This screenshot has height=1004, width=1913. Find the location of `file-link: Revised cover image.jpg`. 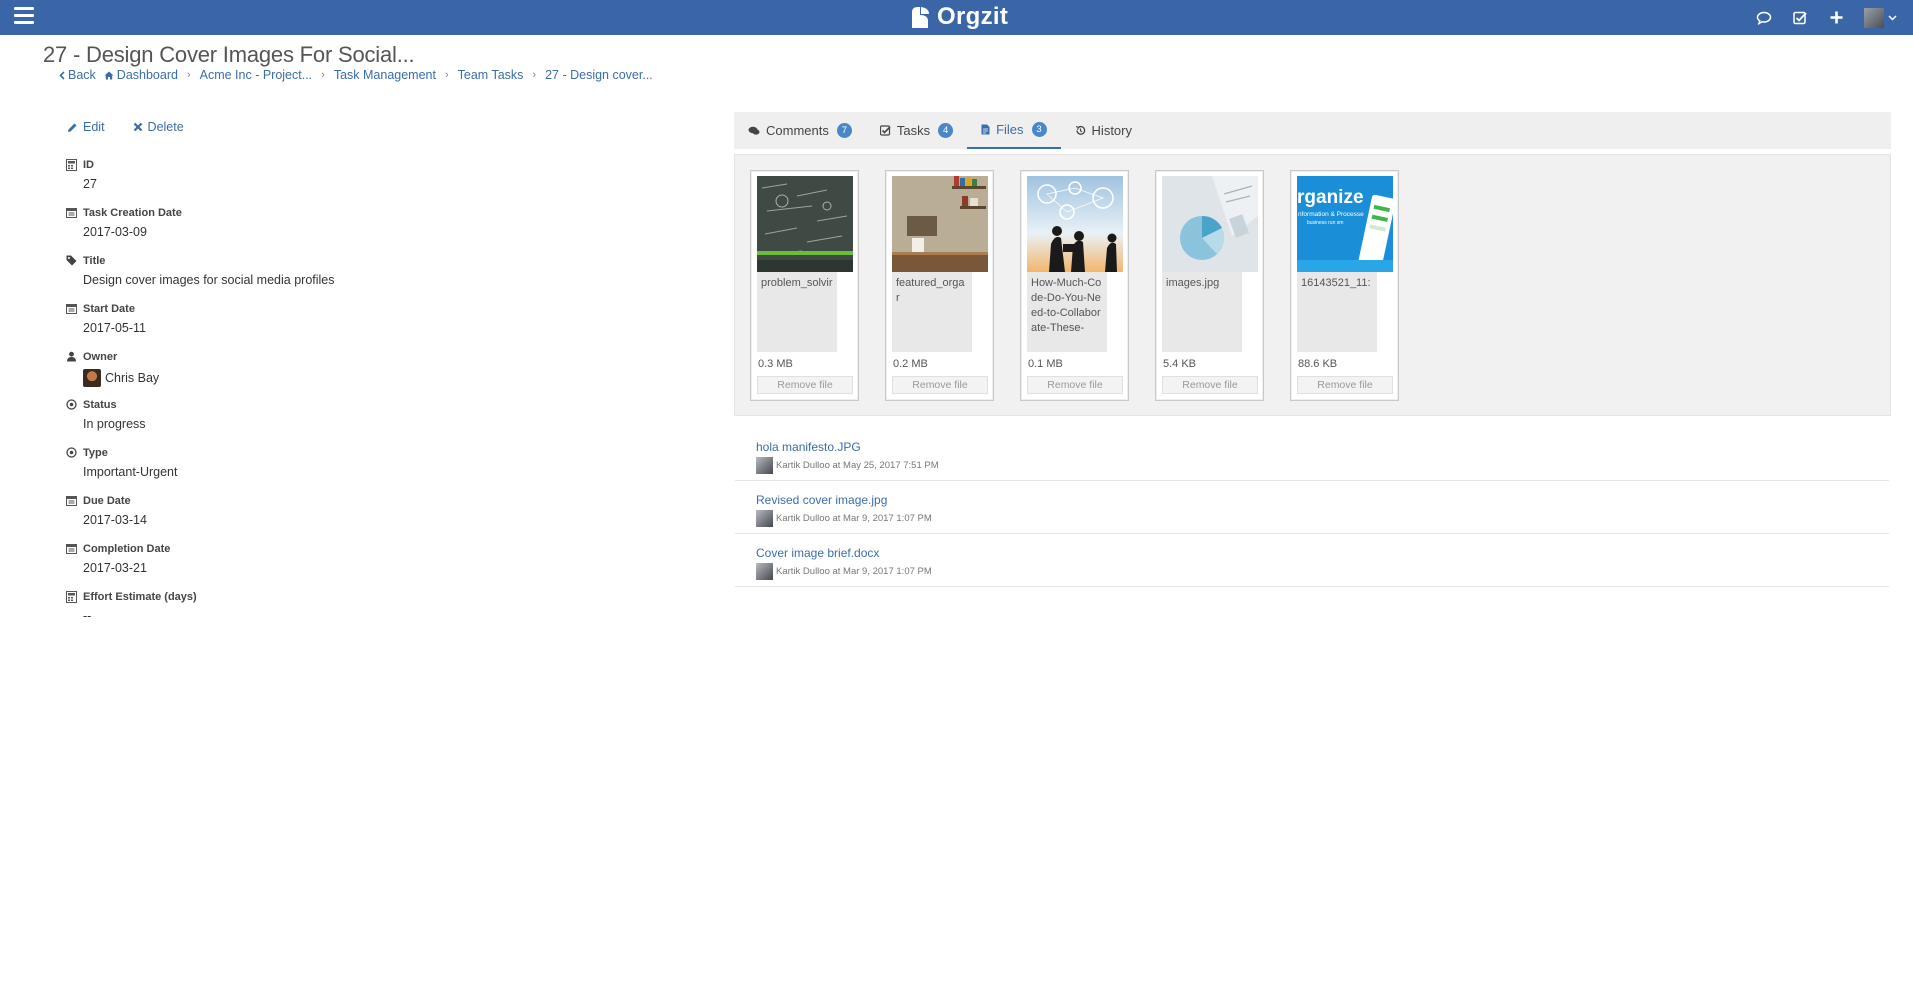

file-link: Revised cover image.jpg is located at coordinates (821, 500).